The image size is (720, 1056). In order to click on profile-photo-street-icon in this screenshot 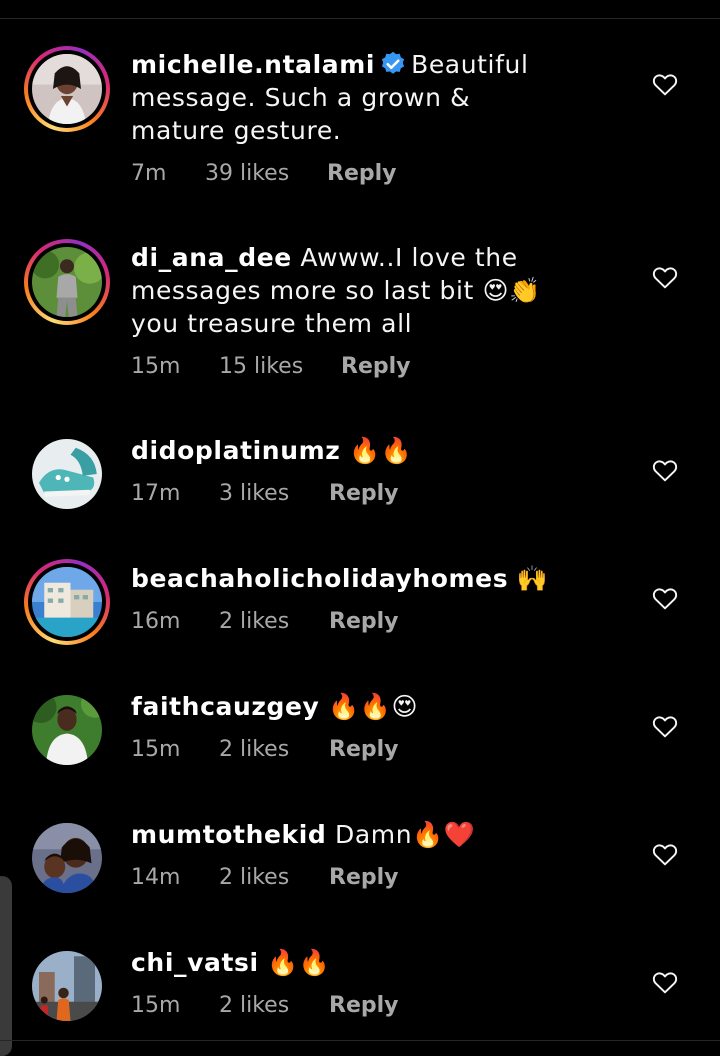, I will do `click(67, 986)`.